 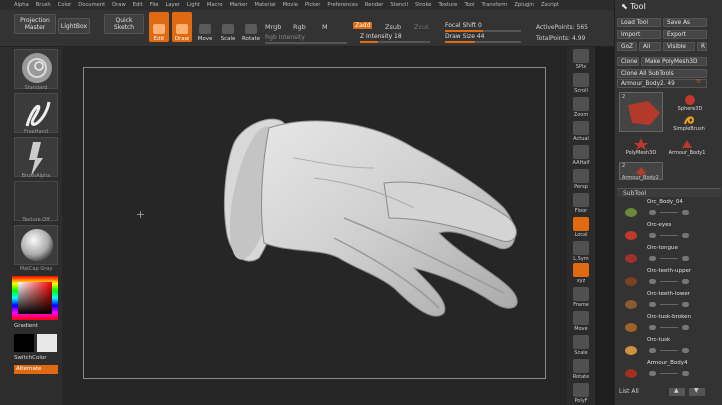 I want to click on subtool-header: SubTool, so click(x=669, y=192).